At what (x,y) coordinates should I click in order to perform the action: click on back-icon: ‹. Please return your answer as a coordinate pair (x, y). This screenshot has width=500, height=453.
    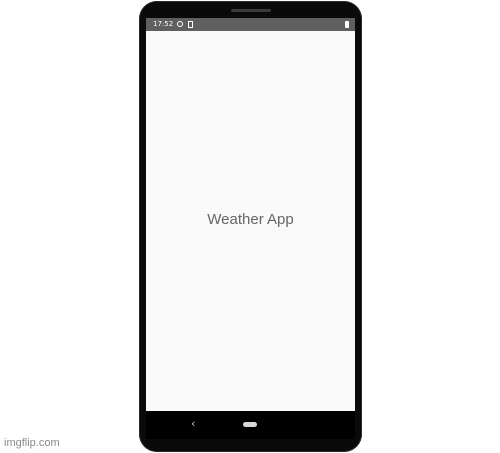
    Looking at the image, I should click on (193, 424).